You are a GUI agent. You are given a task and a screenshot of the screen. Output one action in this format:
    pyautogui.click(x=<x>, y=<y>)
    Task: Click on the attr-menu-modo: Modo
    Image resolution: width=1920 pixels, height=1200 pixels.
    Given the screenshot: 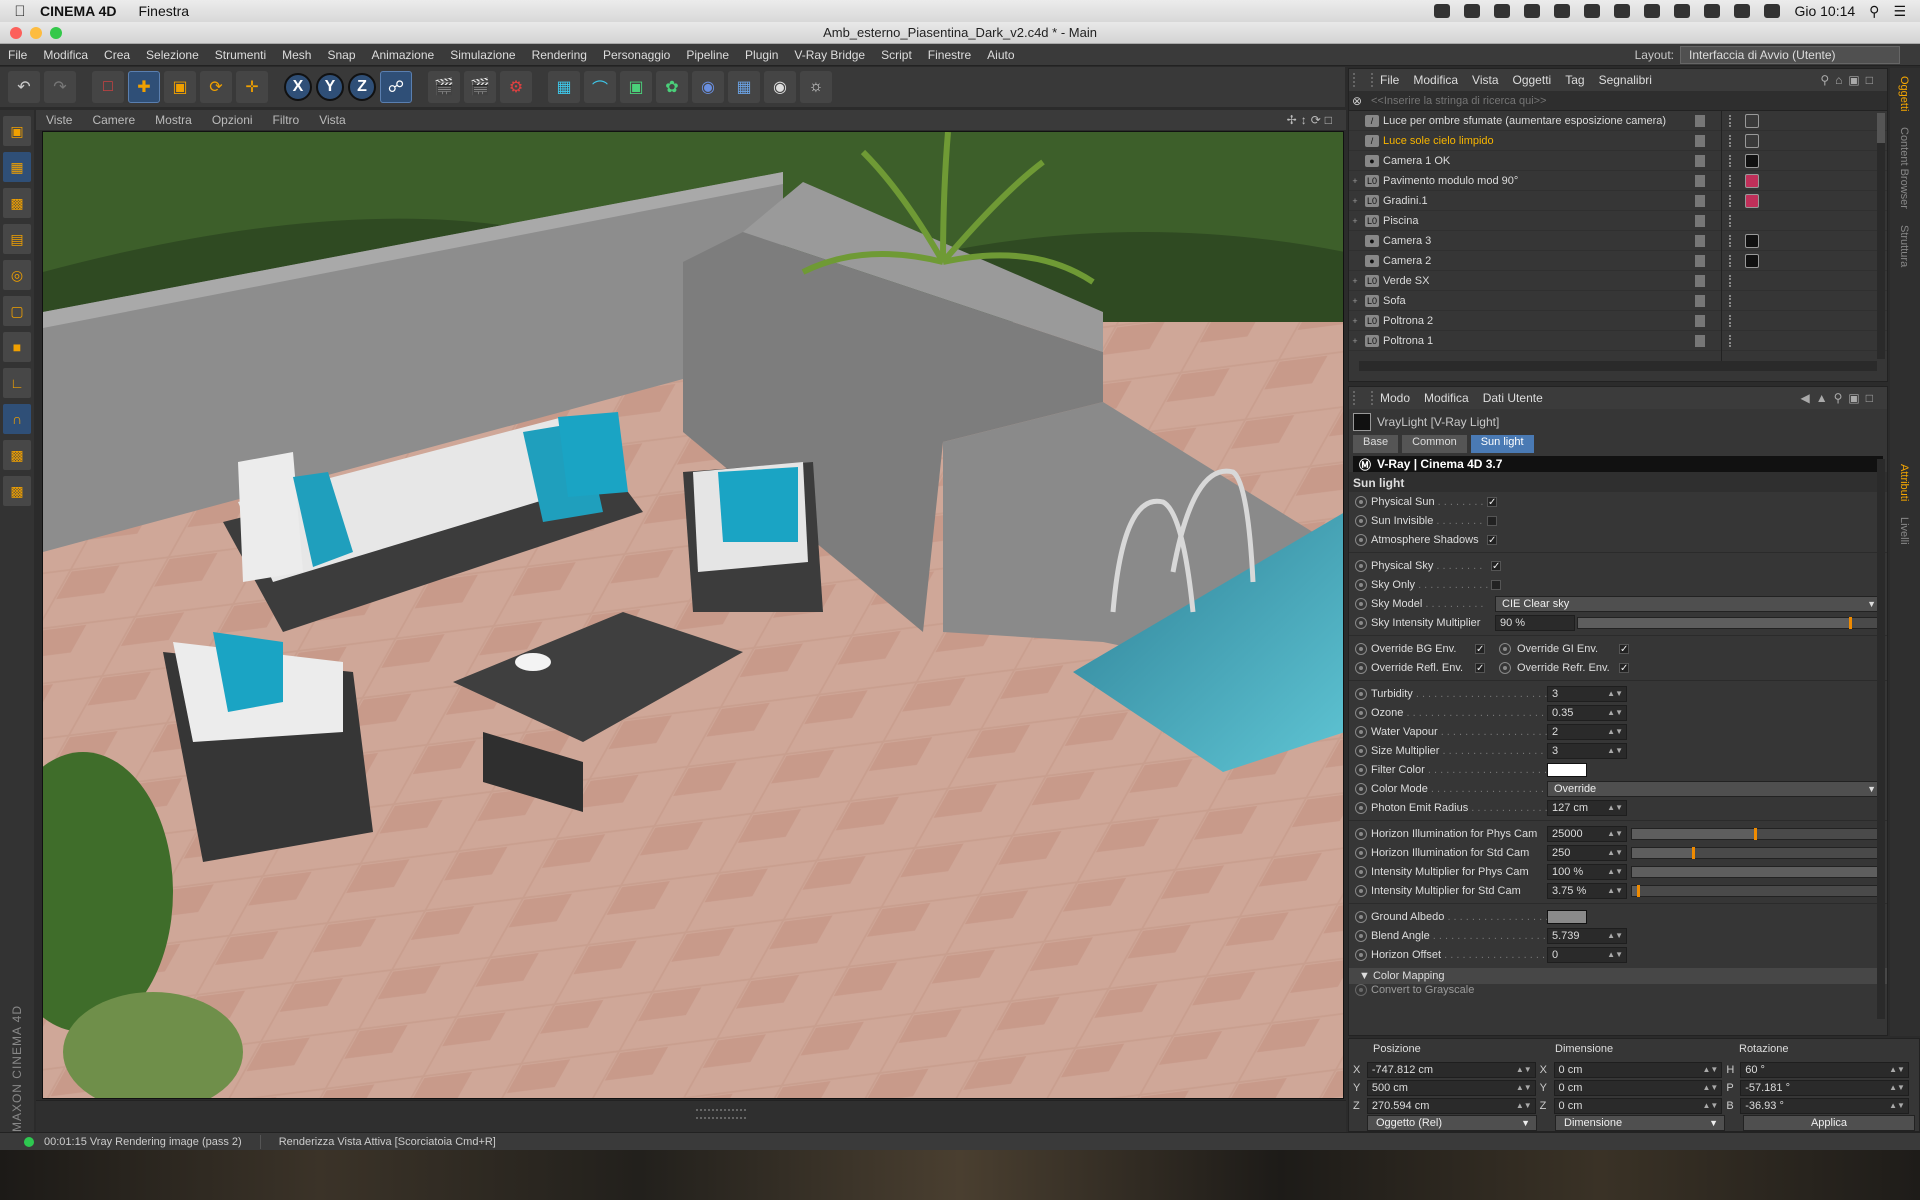 What is the action you would take?
    pyautogui.click(x=1395, y=398)
    